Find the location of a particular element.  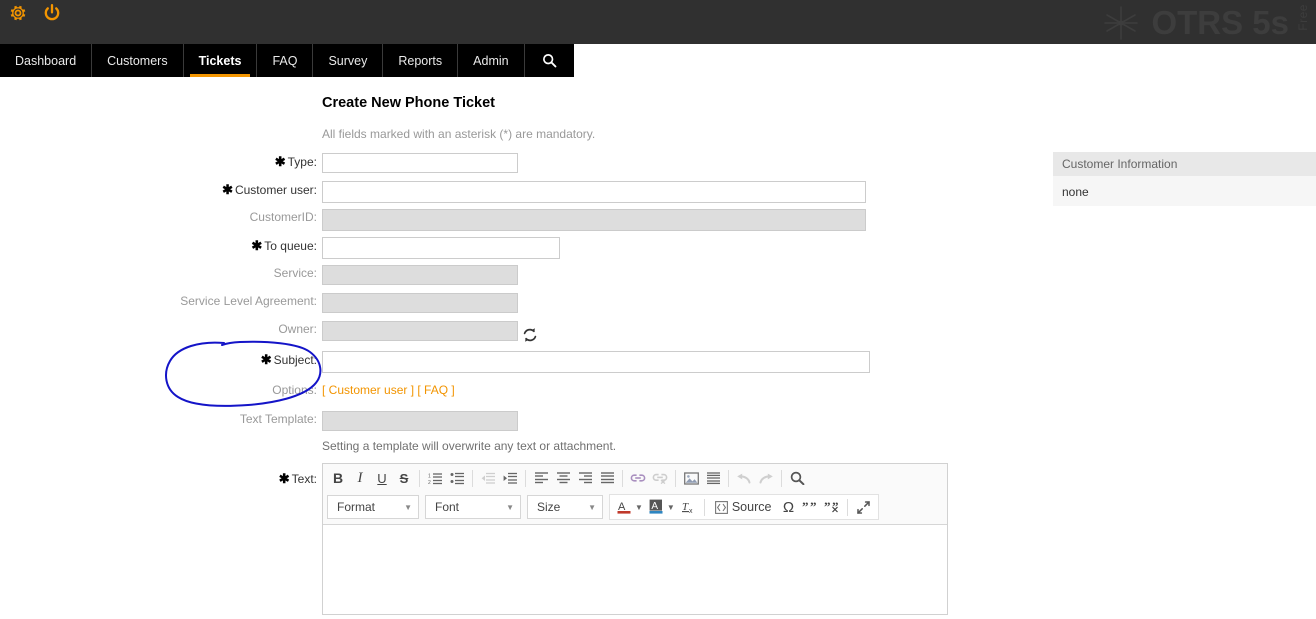

nav-label: Customers is located at coordinates (137, 60).